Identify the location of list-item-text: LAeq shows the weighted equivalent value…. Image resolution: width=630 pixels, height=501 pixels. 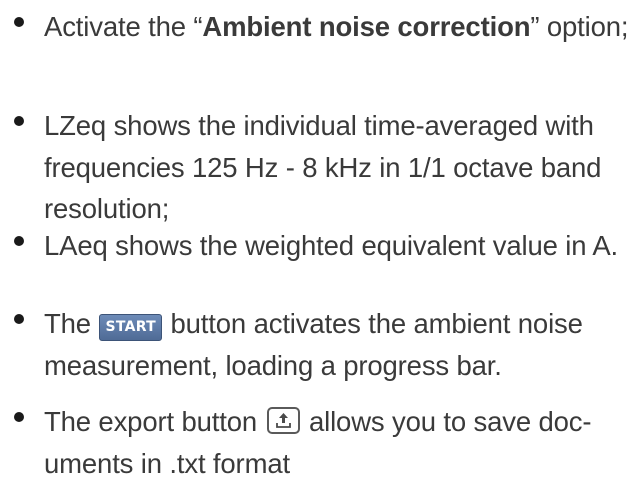
(331, 245).